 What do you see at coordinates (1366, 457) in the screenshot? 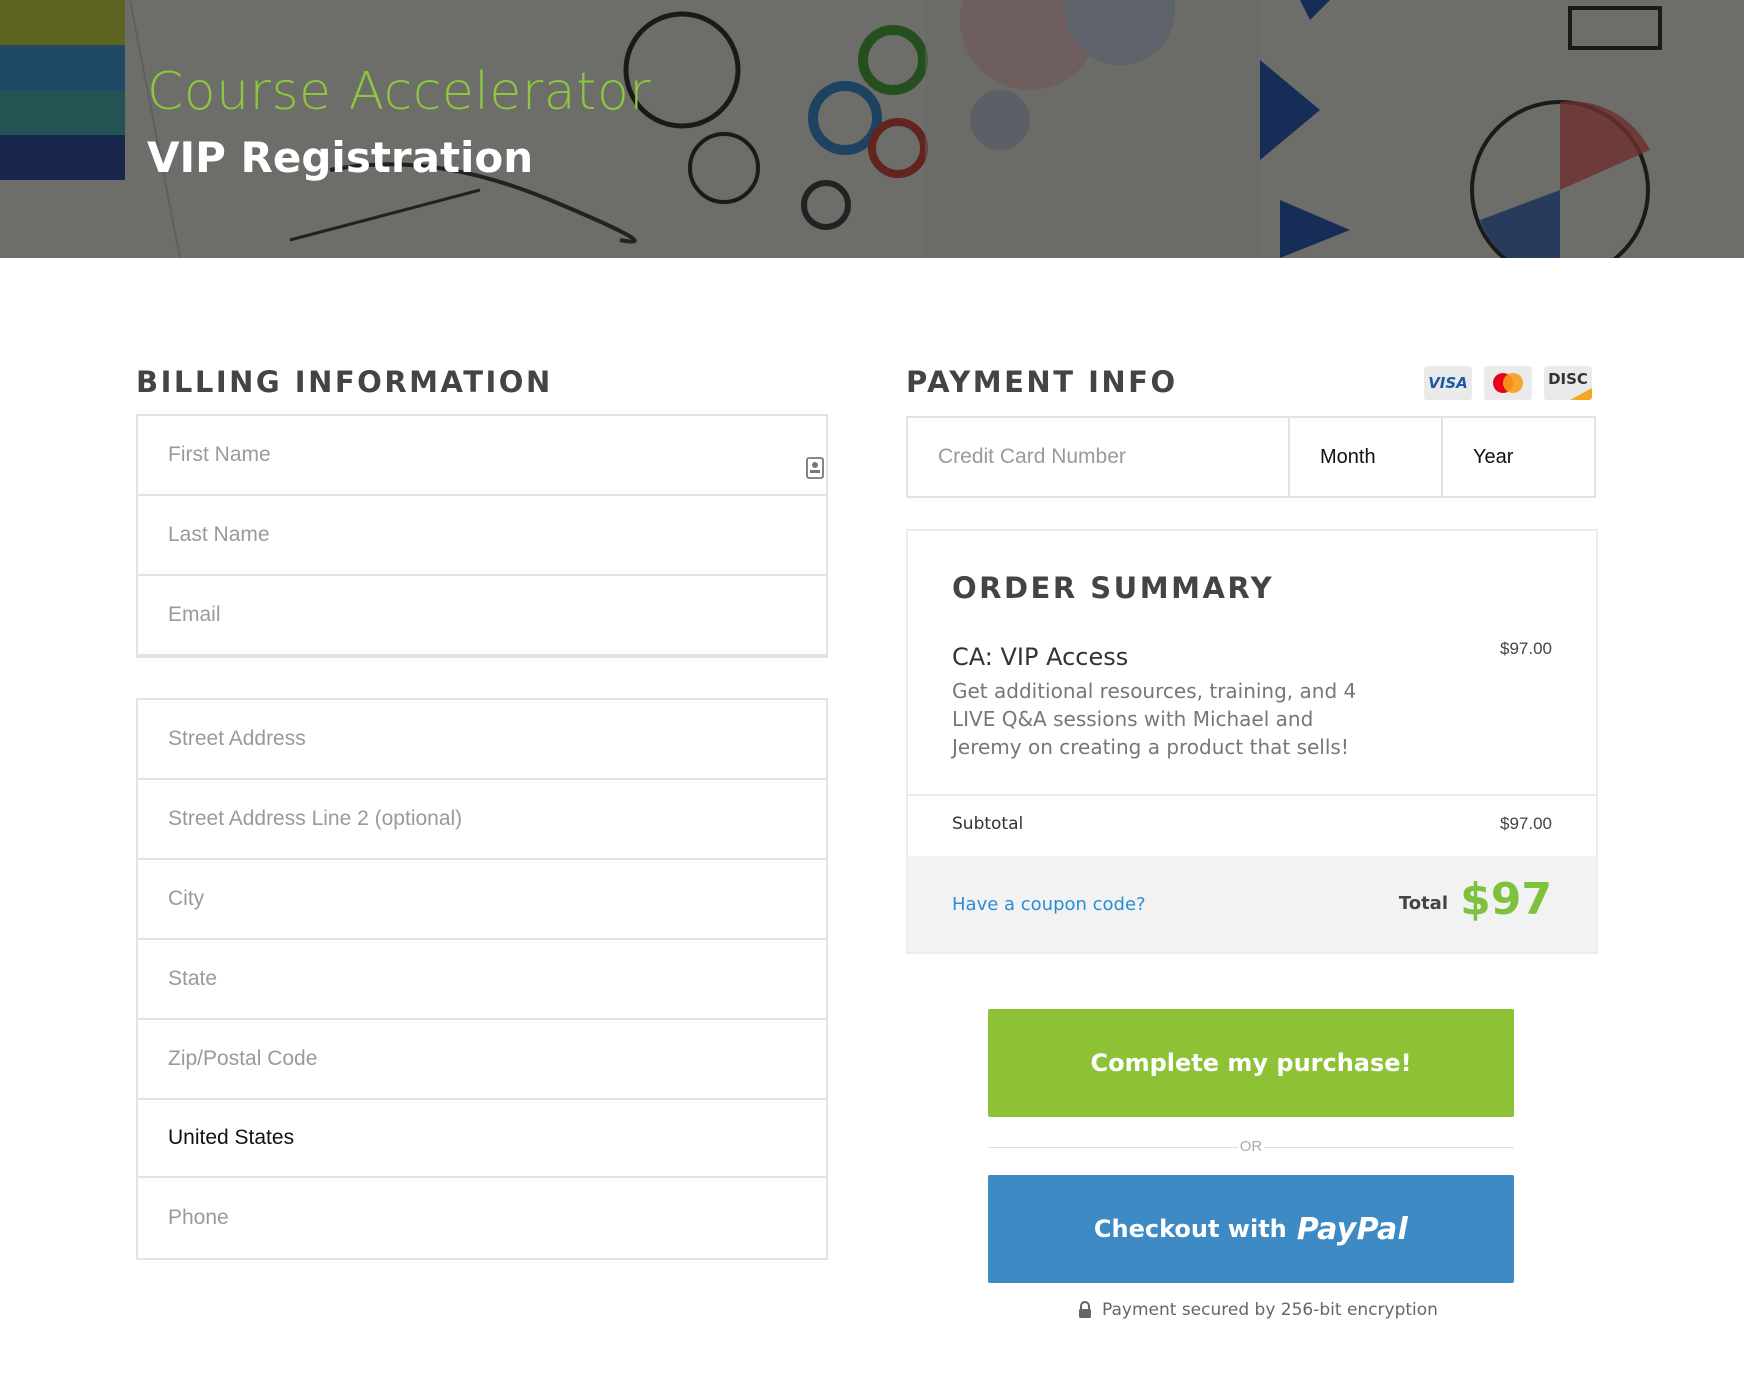
I see `expiry-month-select: Month` at bounding box center [1366, 457].